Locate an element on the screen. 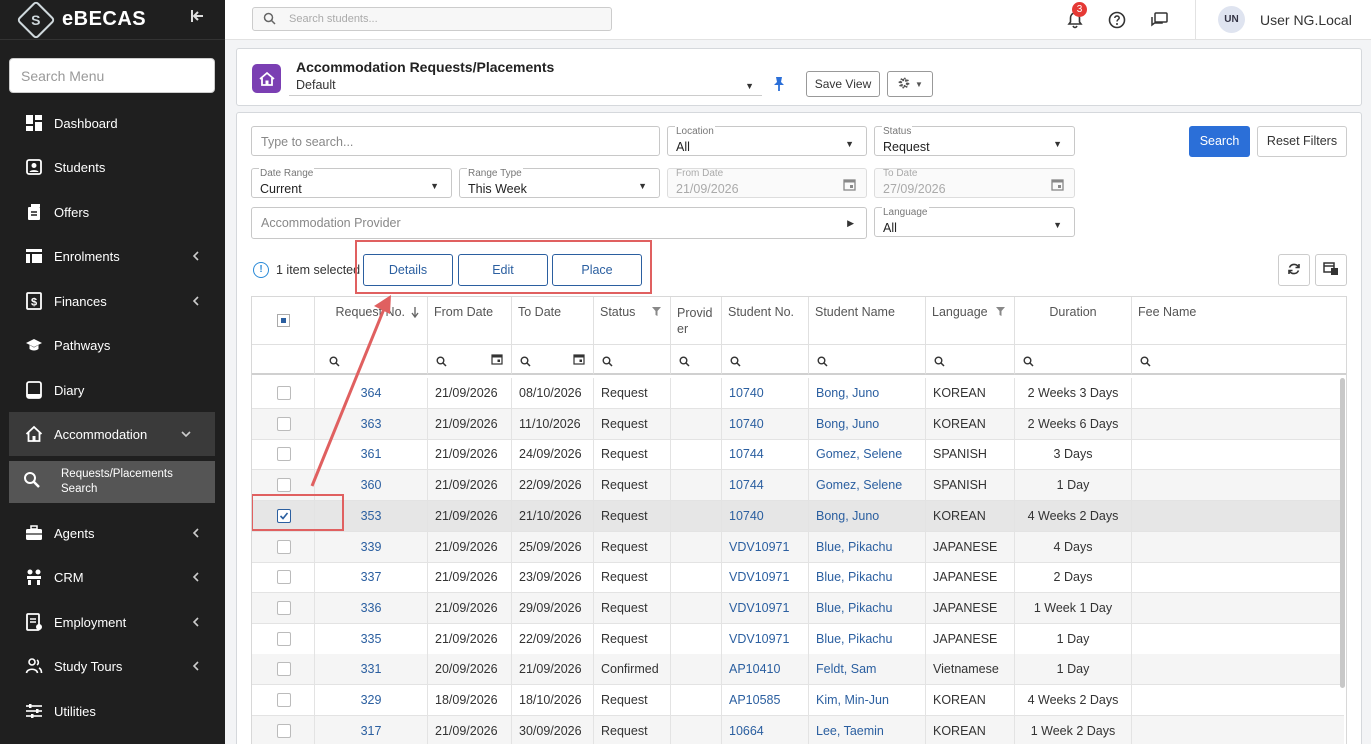 The height and width of the screenshot is (744, 1371). cell-request-no: 337 is located at coordinates (371, 577).